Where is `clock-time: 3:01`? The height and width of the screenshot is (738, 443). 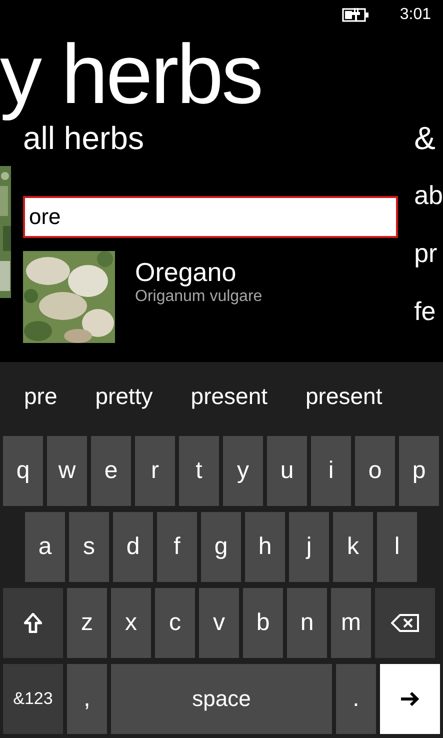 clock-time: 3:01 is located at coordinates (415, 15).